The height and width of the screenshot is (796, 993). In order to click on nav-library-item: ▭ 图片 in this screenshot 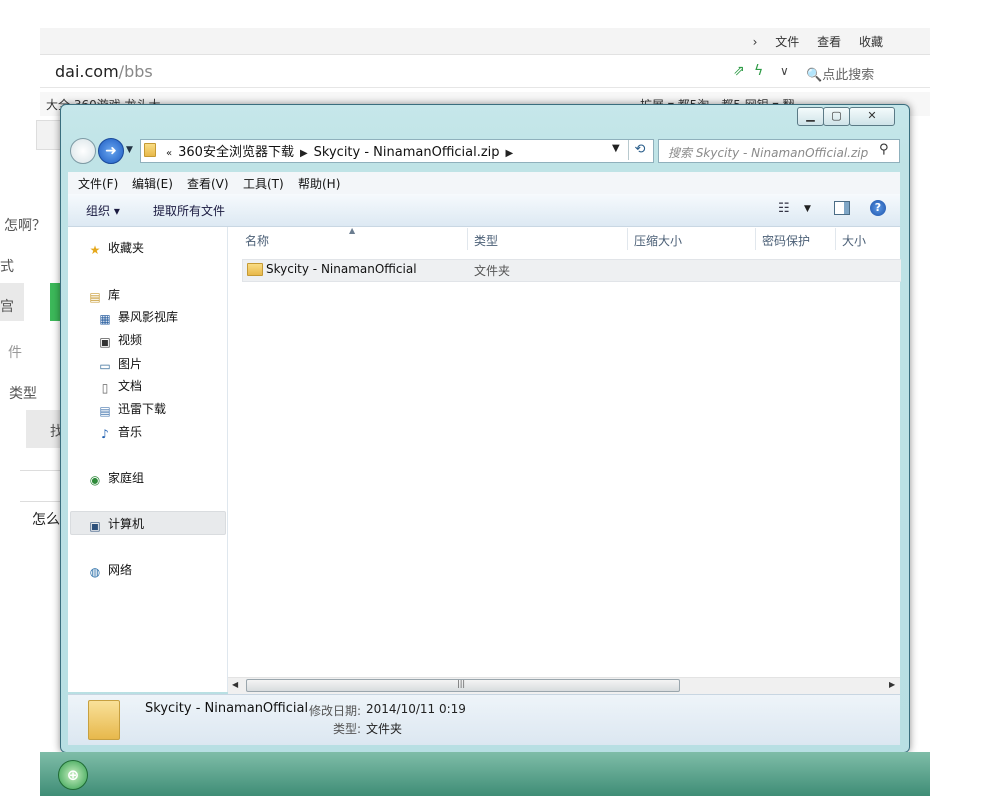, I will do `click(120, 364)`.